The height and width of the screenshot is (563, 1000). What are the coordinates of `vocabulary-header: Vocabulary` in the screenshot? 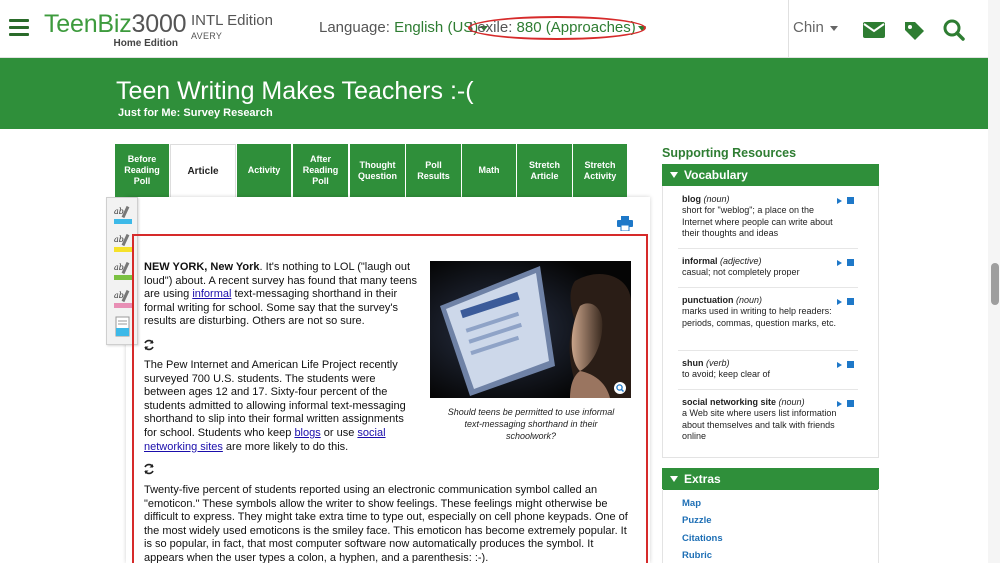 It's located at (770, 175).